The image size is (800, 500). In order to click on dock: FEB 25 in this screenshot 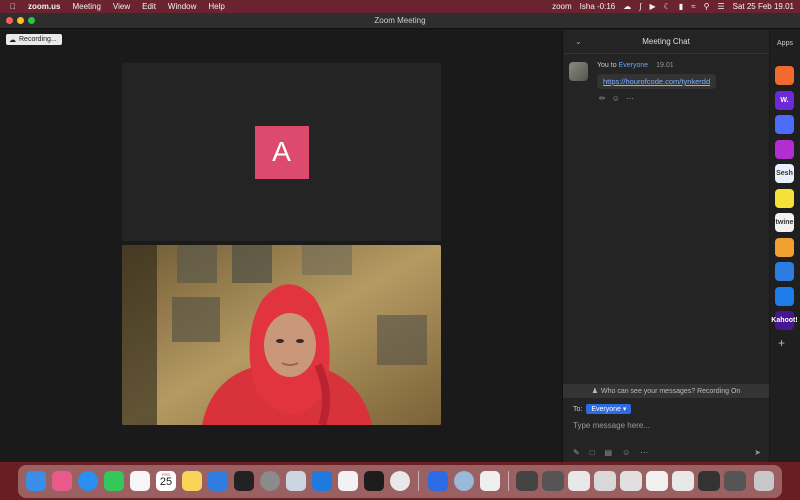, I will do `click(400, 481)`.